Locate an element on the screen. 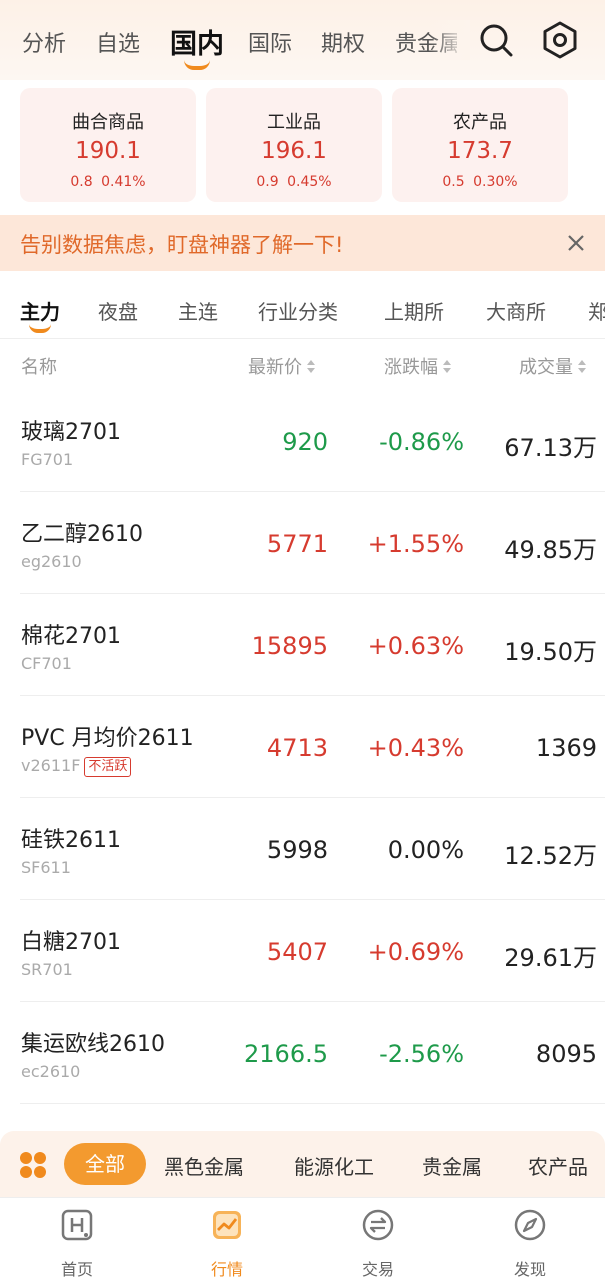  row-divider is located at coordinates (312, 1103).